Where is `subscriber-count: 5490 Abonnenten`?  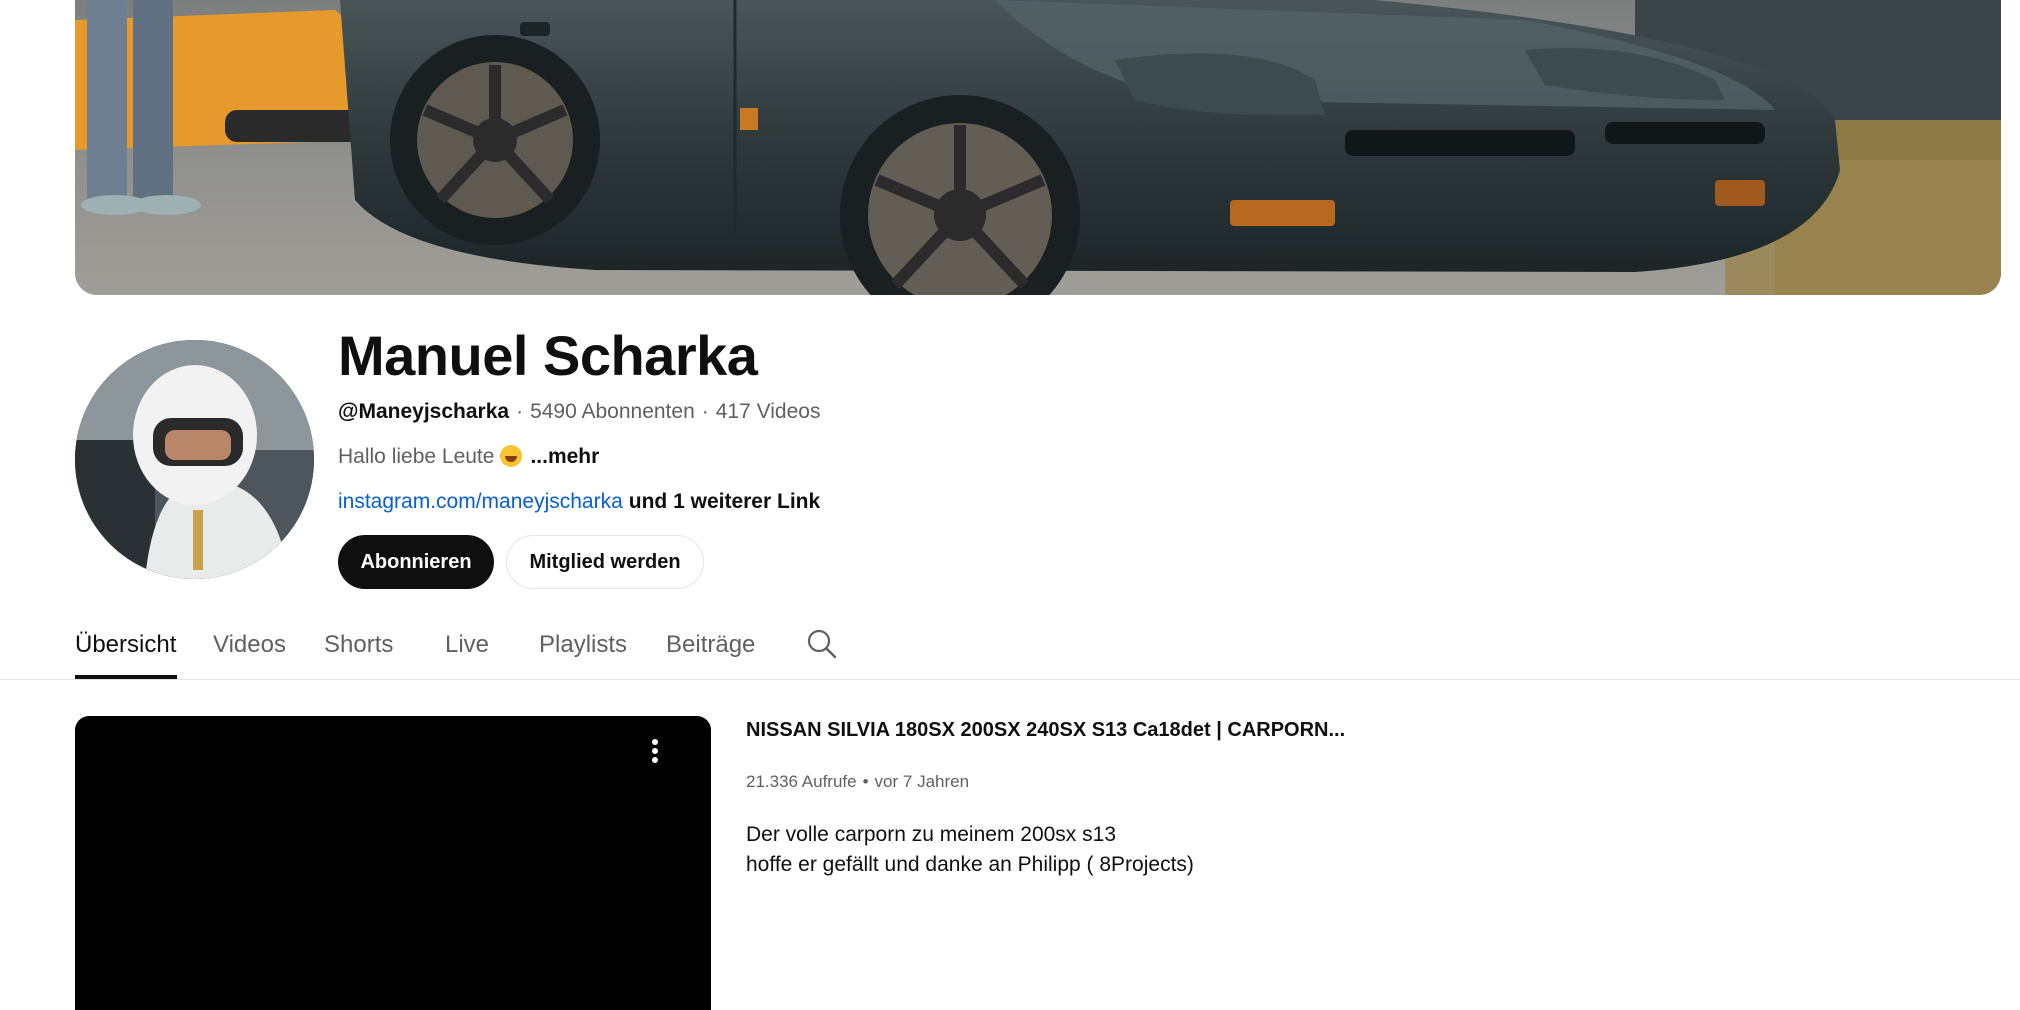
subscriber-count: 5490 Abonnenten is located at coordinates (612, 411).